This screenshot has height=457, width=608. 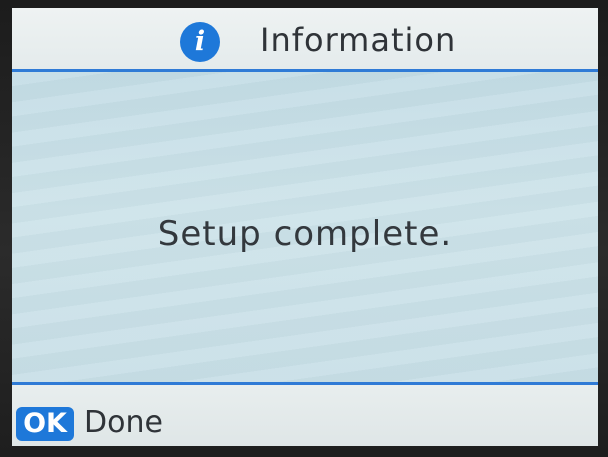 I want to click on info-icon: i, so click(x=200, y=42).